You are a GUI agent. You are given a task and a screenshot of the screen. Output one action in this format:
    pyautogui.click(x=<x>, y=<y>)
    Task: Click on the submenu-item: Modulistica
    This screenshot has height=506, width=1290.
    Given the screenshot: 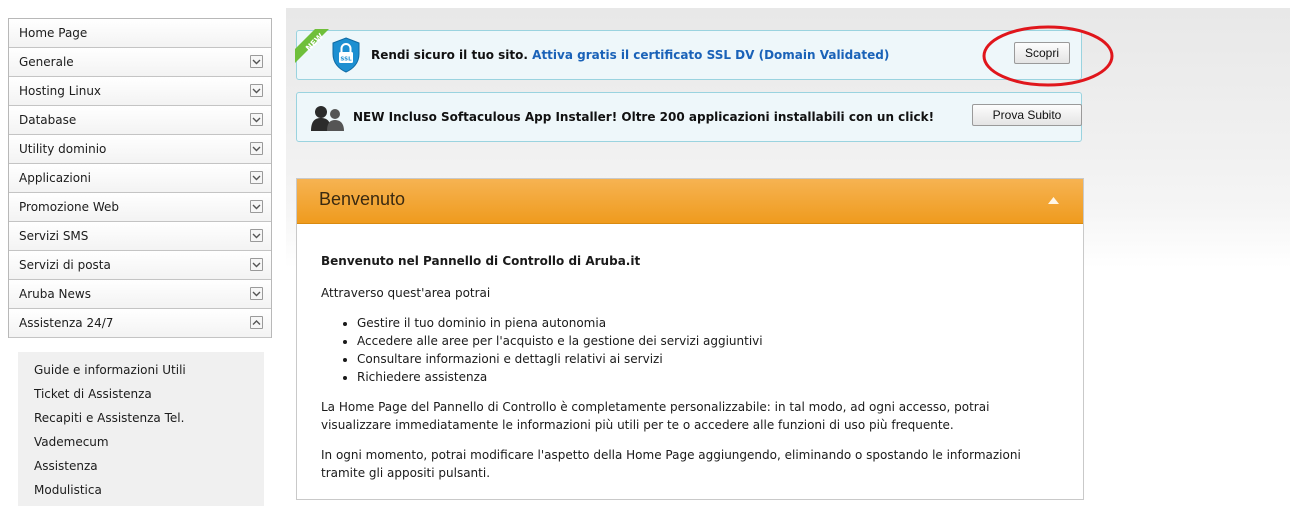 What is the action you would take?
    pyautogui.click(x=141, y=490)
    